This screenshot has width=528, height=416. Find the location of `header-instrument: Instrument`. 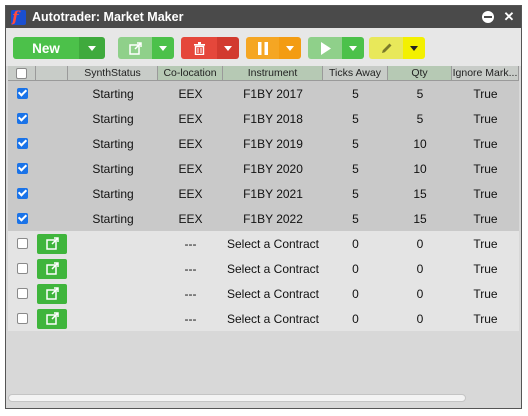

header-instrument: Instrument is located at coordinates (273, 73).